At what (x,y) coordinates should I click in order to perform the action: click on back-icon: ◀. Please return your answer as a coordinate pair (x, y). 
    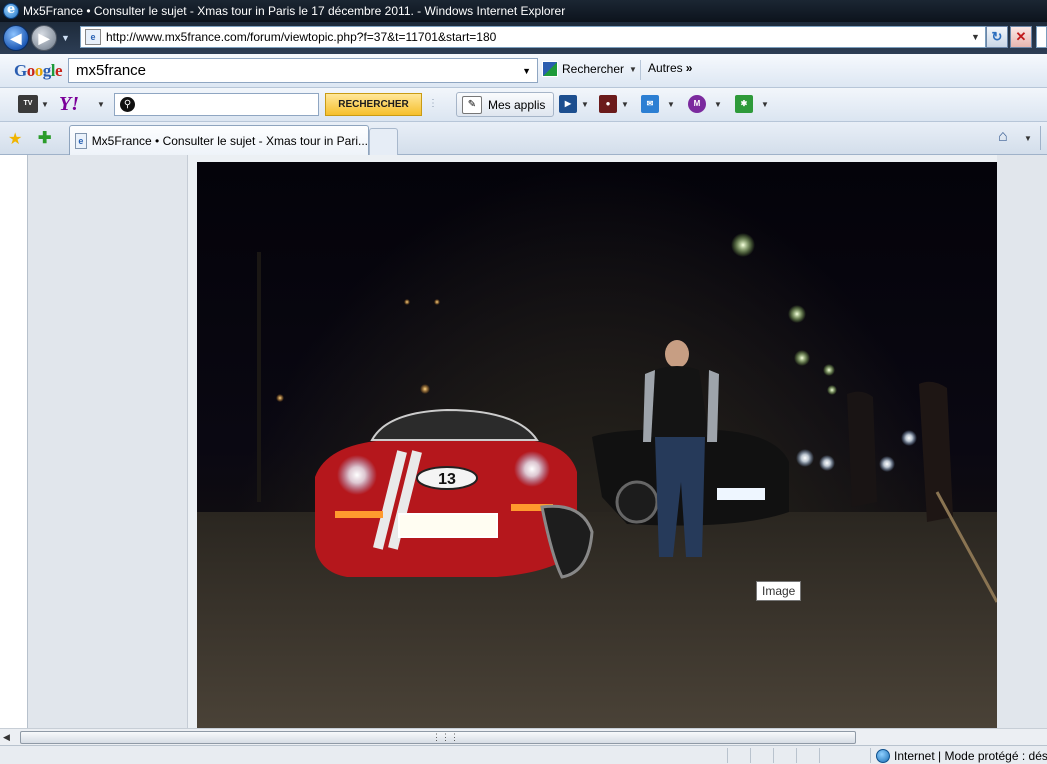
    Looking at the image, I should click on (16, 37).